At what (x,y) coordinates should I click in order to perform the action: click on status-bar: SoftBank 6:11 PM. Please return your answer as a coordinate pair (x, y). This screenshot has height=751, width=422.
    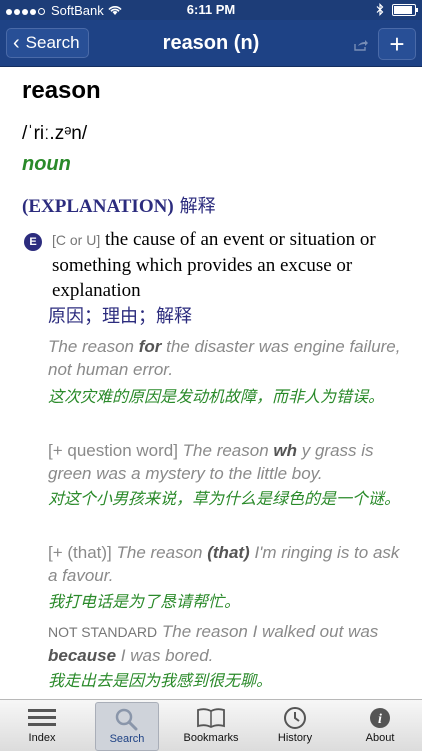
    Looking at the image, I should click on (211, 10).